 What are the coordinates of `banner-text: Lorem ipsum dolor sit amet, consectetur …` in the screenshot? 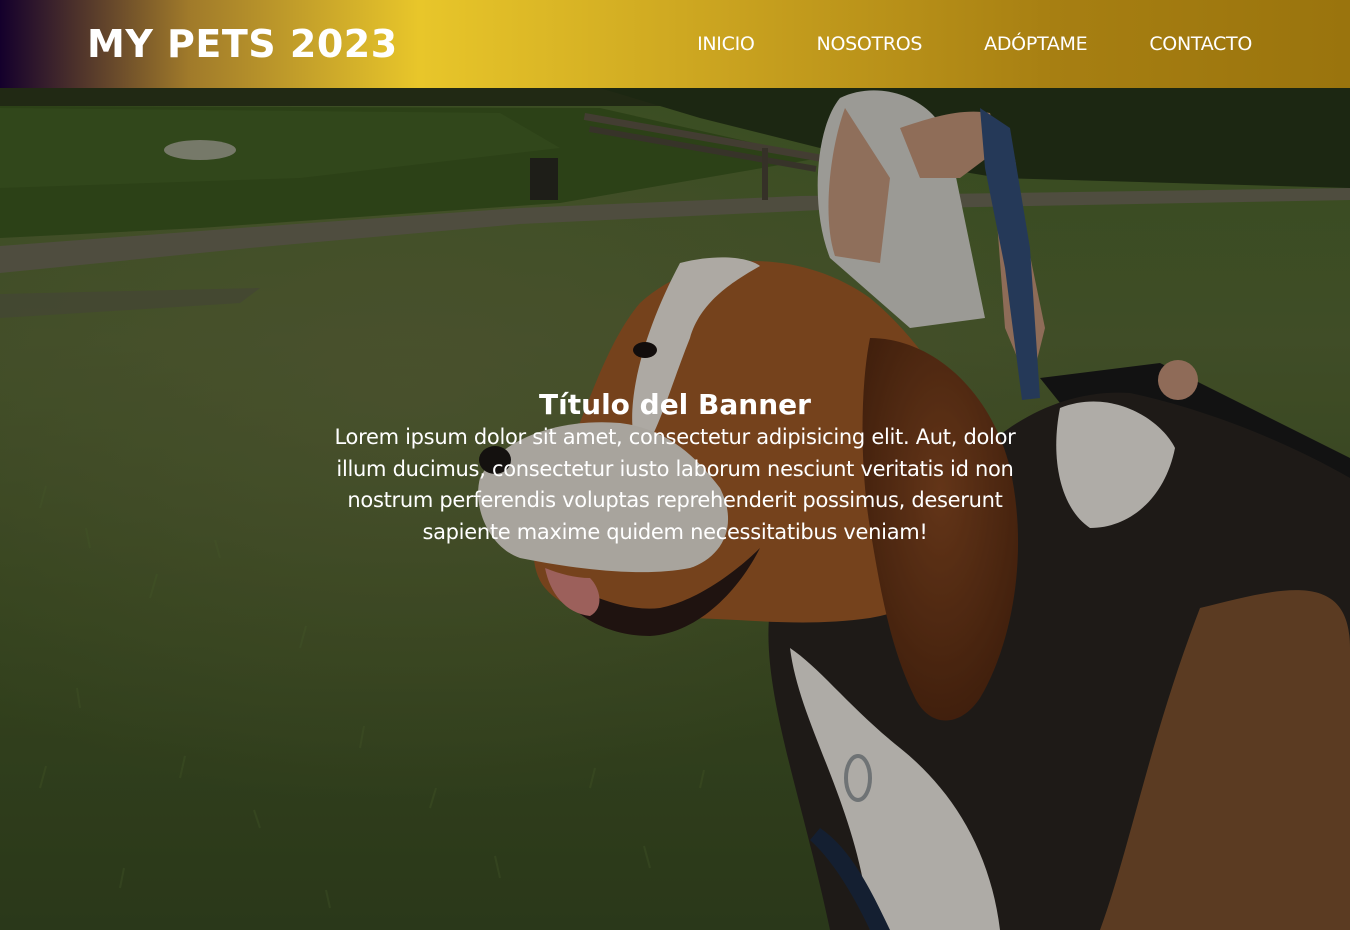 It's located at (675, 484).